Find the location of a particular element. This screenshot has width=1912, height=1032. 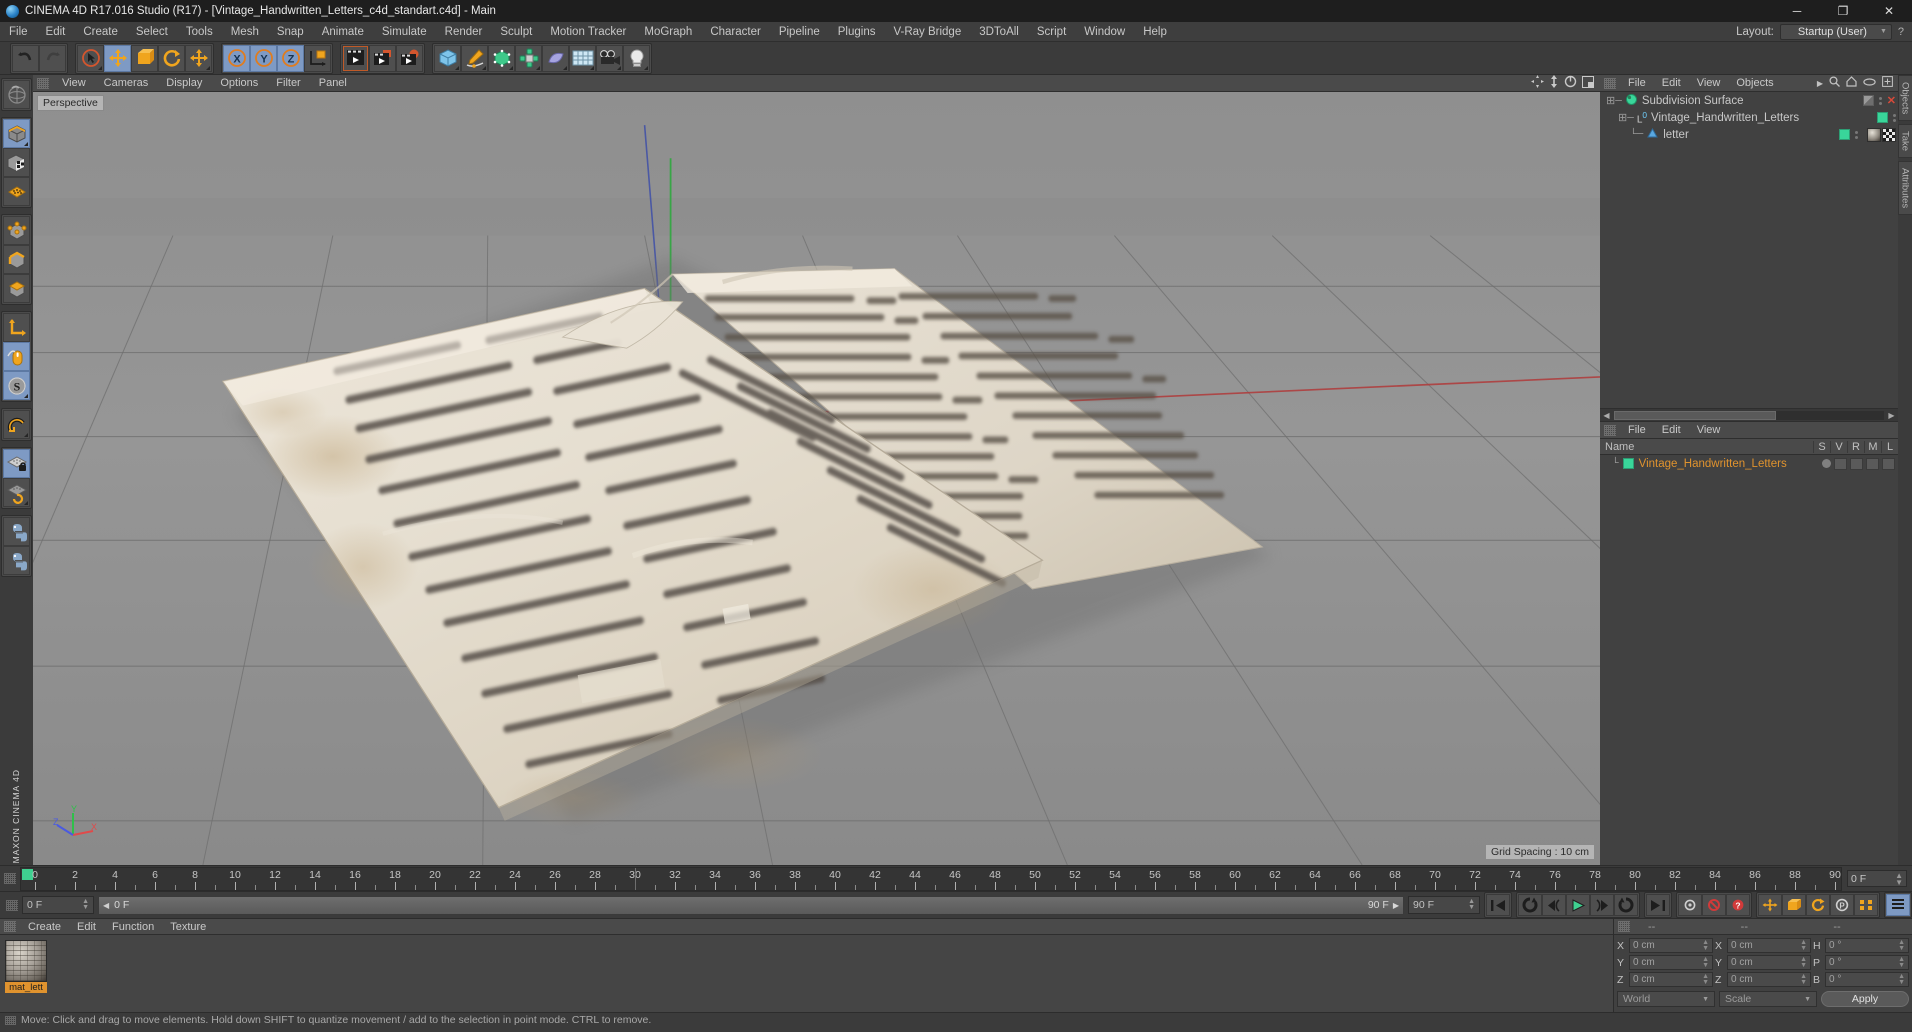

layout-dropdown: Startup (User) ▼ is located at coordinates (1835, 31).